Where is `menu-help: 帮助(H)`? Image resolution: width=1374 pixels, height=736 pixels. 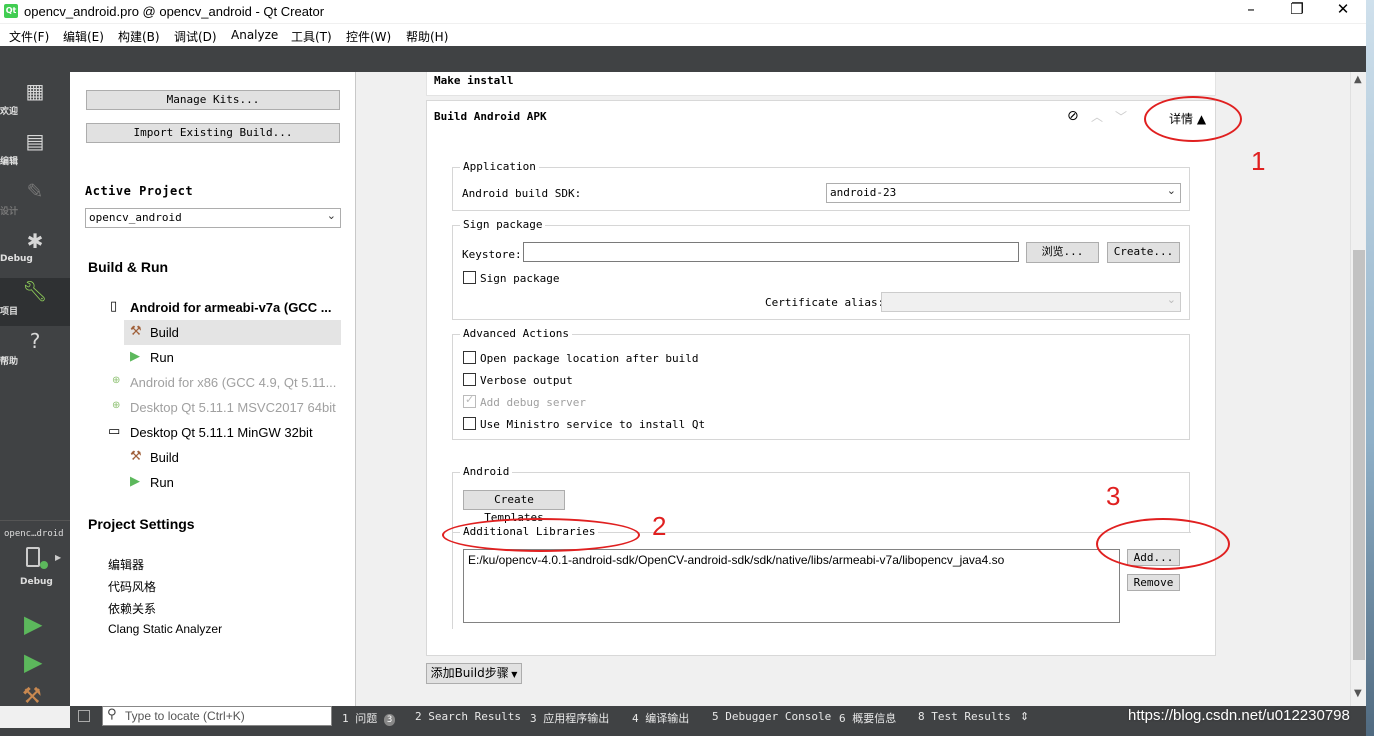 menu-help: 帮助(H) is located at coordinates (427, 36).